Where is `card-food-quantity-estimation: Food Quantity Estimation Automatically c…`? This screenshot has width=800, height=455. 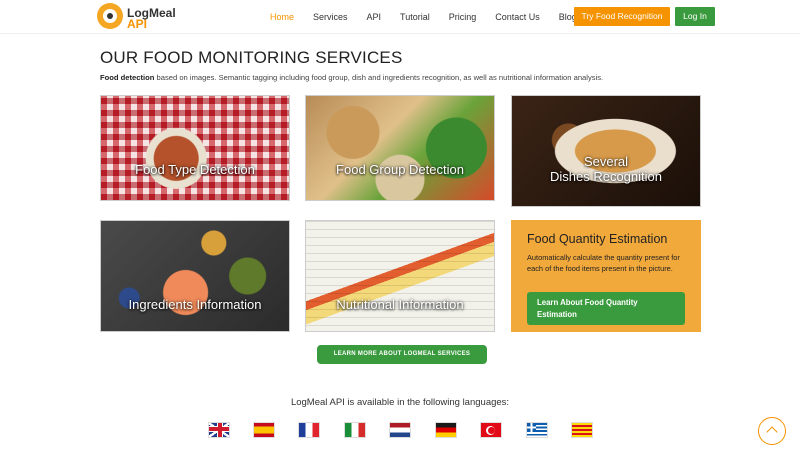 card-food-quantity-estimation: Food Quantity Estimation Automatically c… is located at coordinates (606, 276).